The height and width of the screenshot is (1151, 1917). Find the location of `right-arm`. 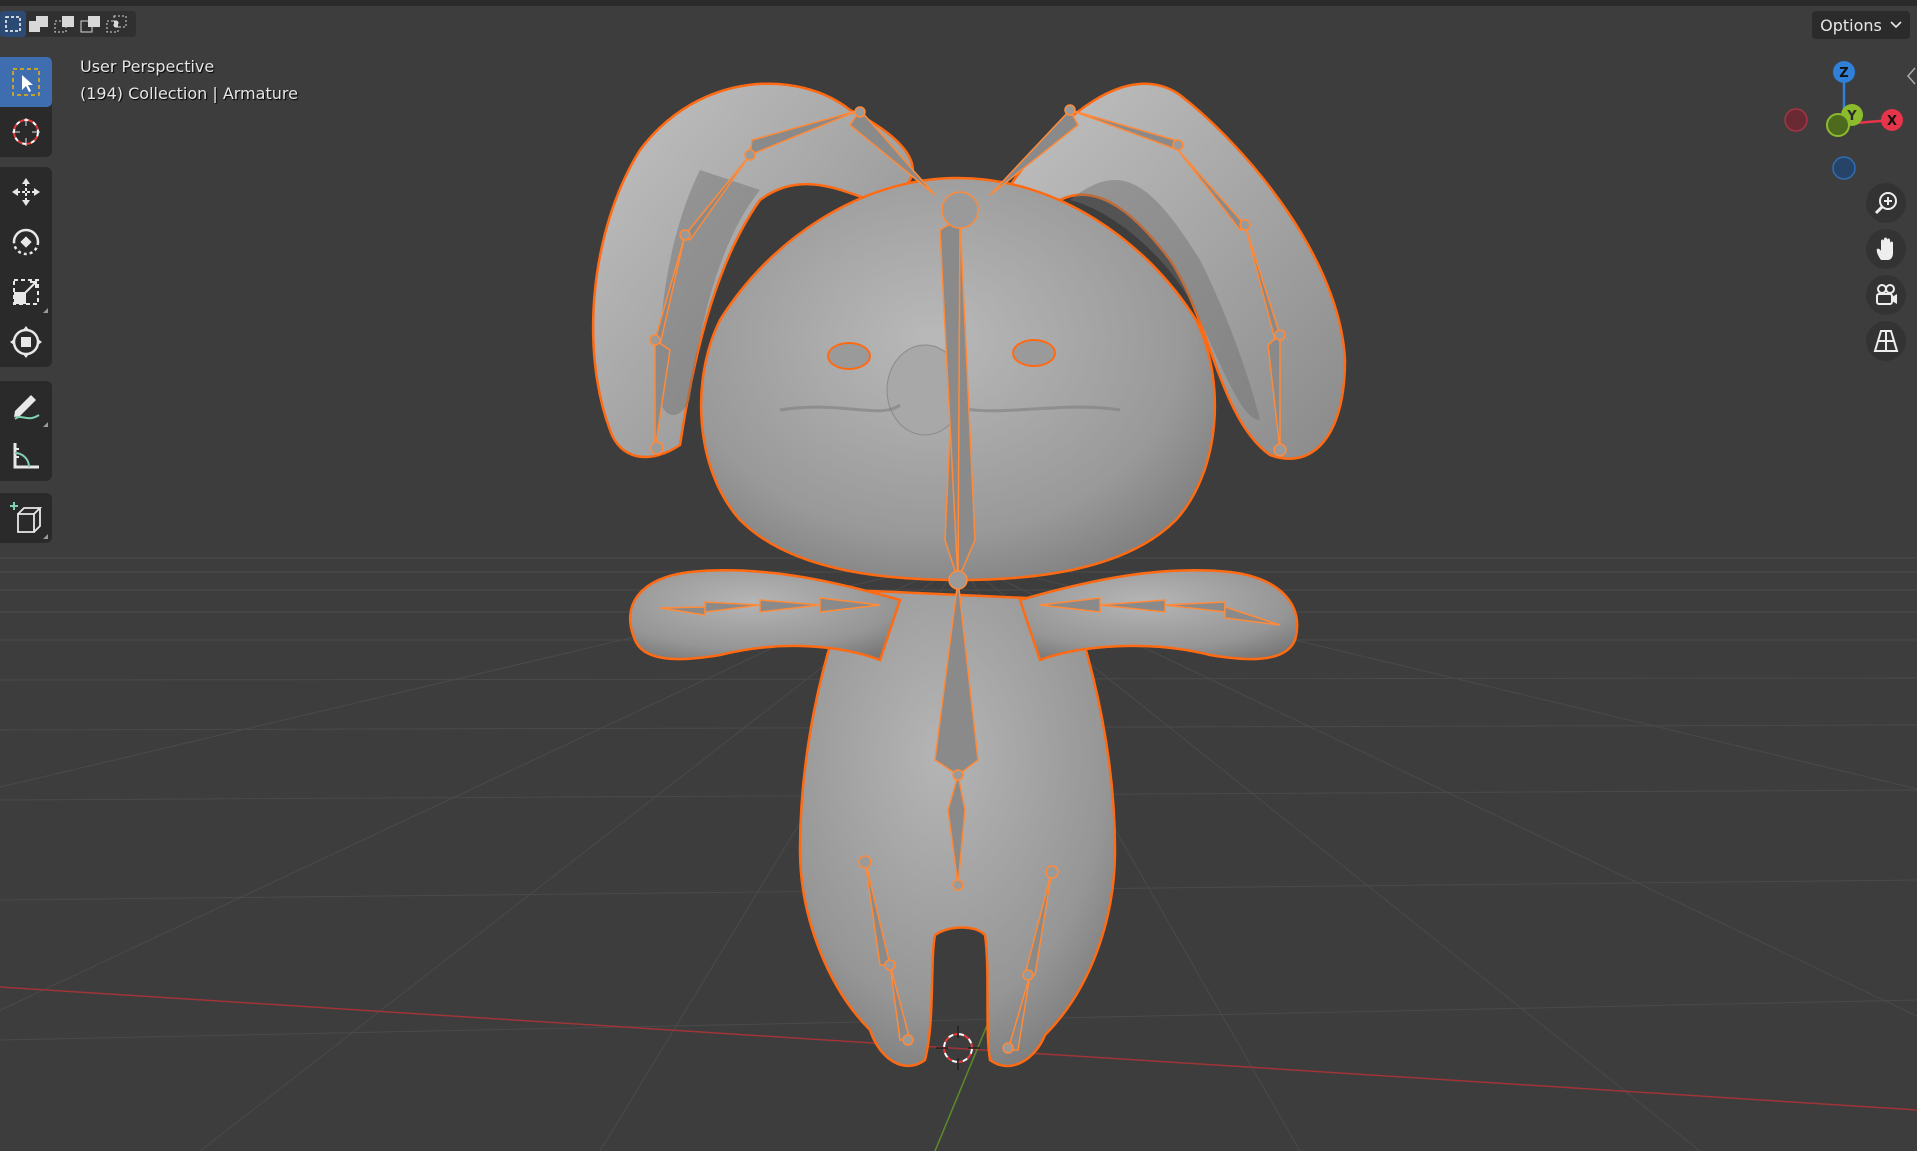

right-arm is located at coordinates (1158, 615).